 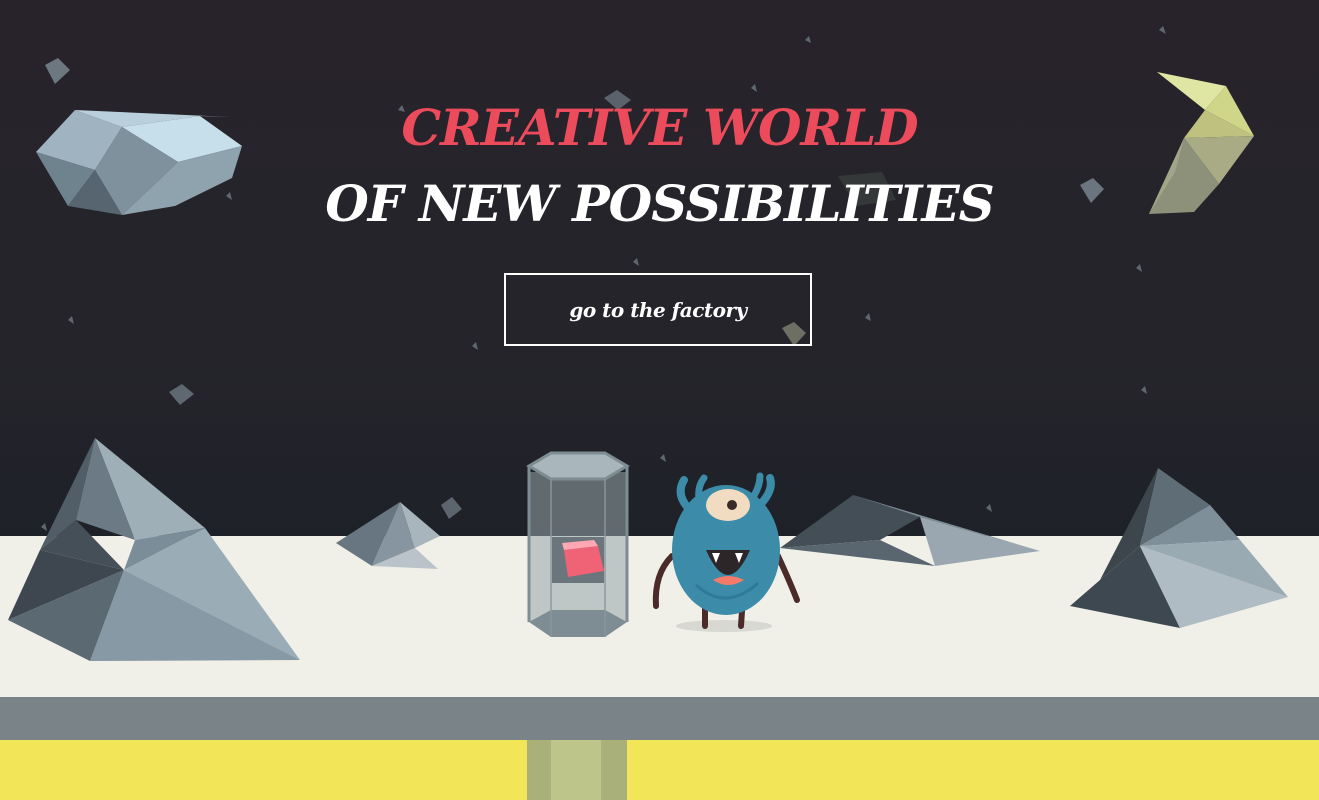 I want to click on tube-icon, so click(x=578, y=544).